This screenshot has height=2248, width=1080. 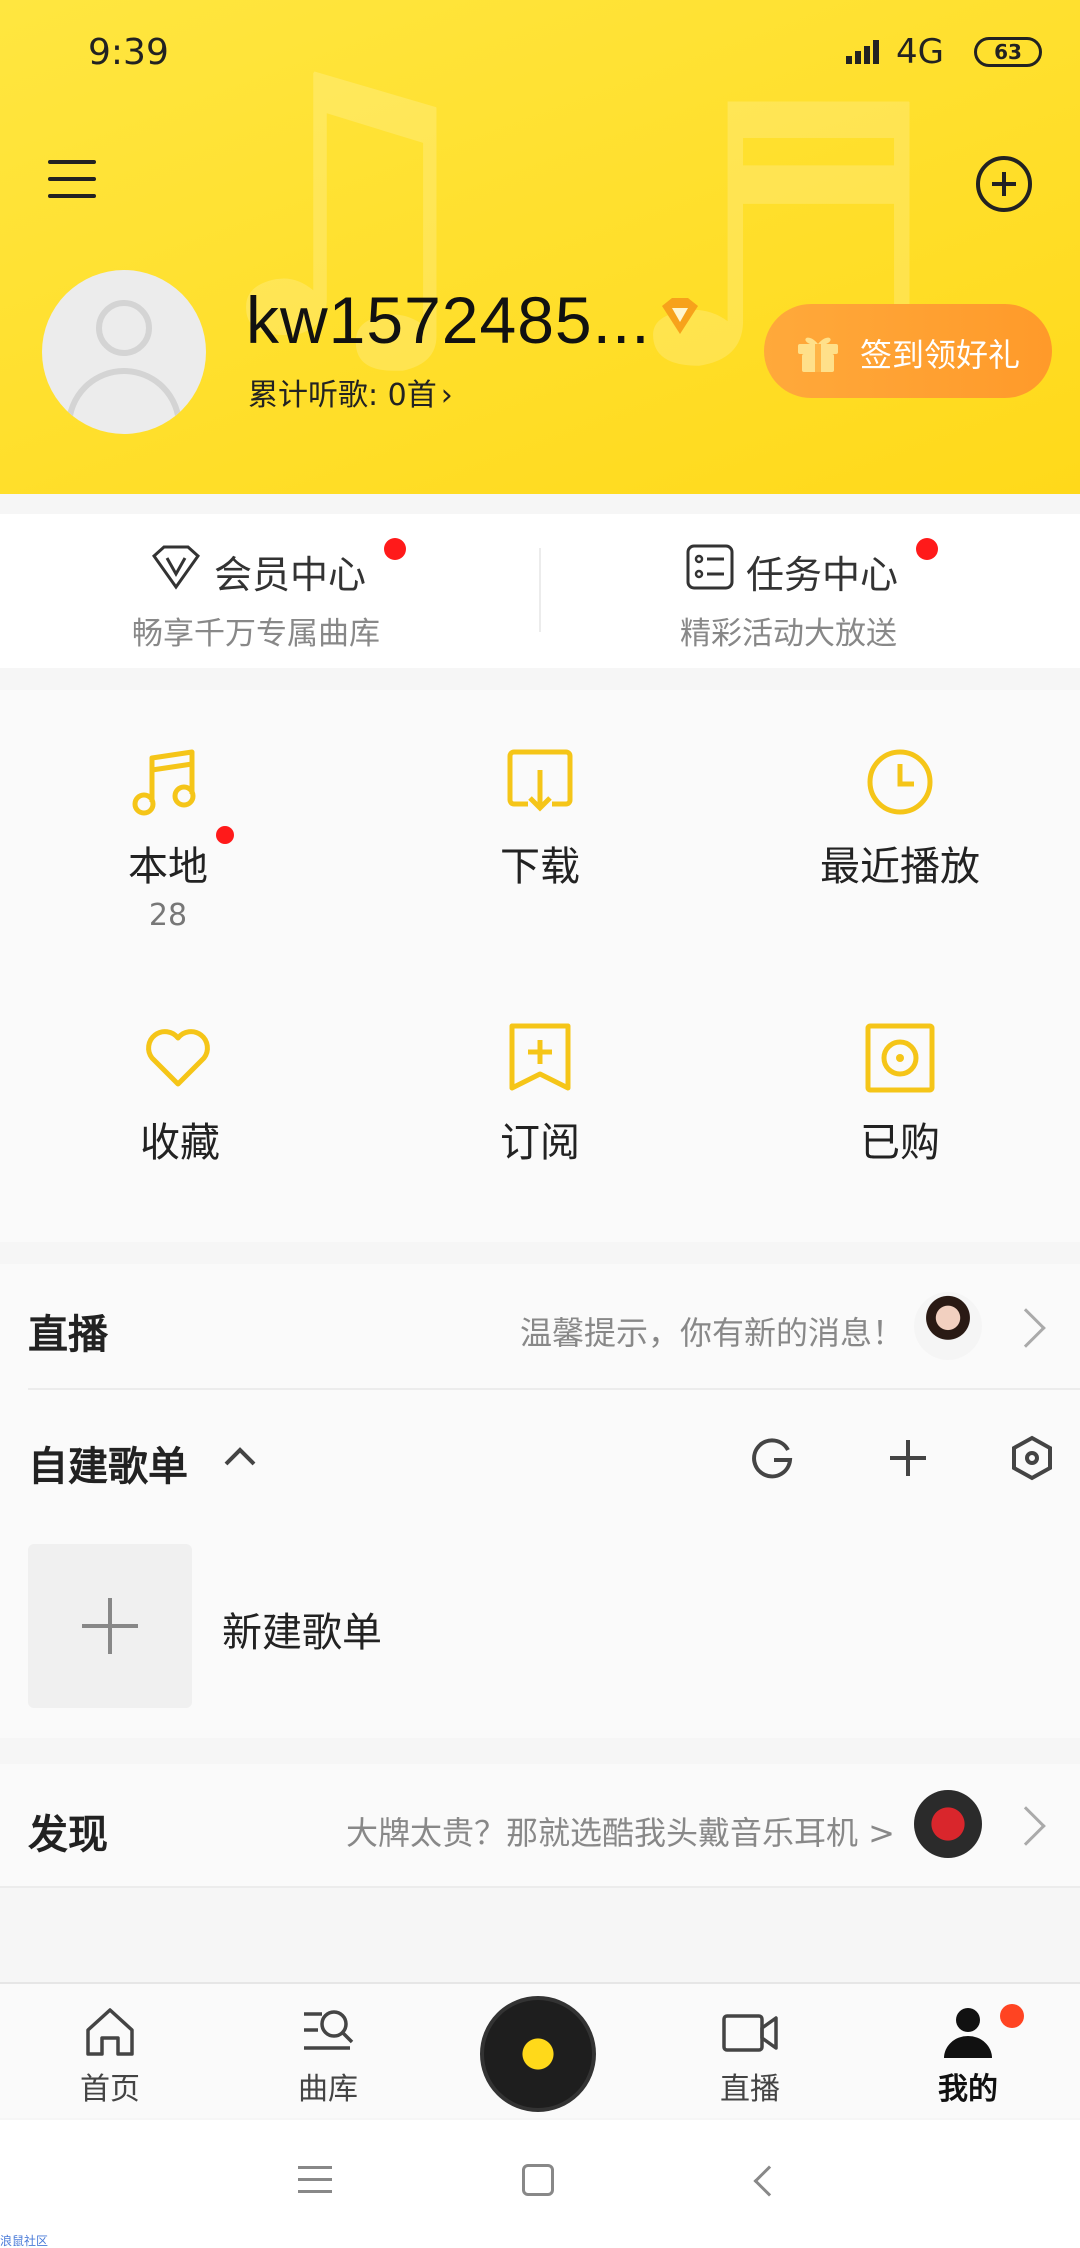 I want to click on recent-label: 最近播放, so click(x=900, y=867).